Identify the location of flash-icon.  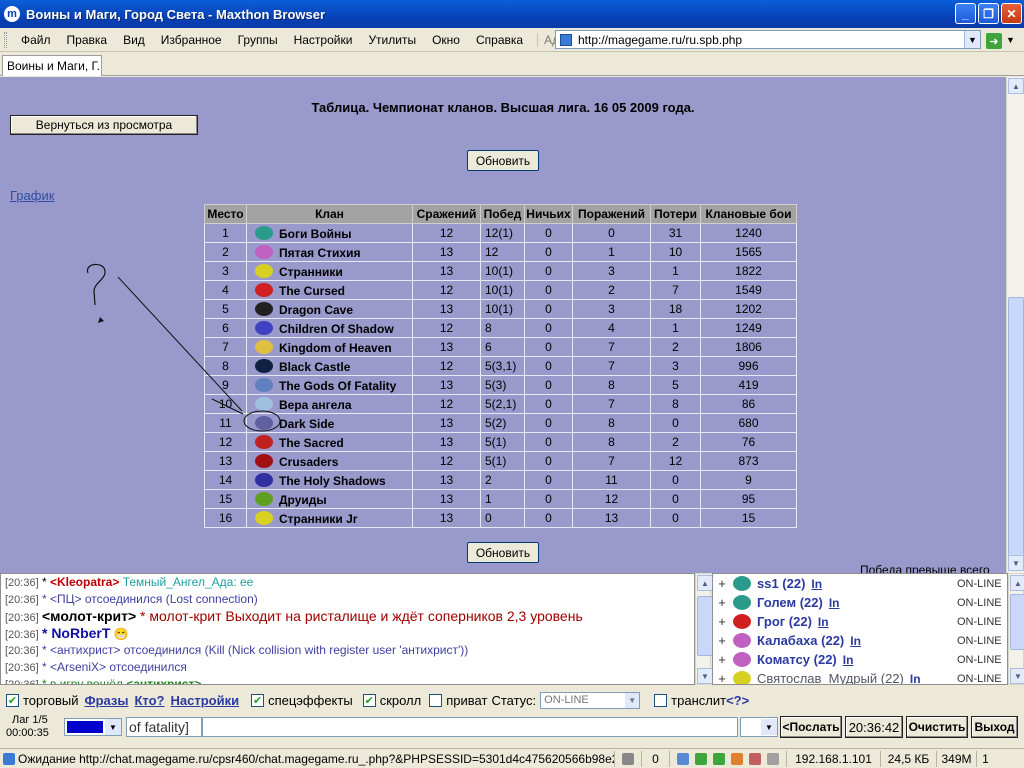
(719, 758).